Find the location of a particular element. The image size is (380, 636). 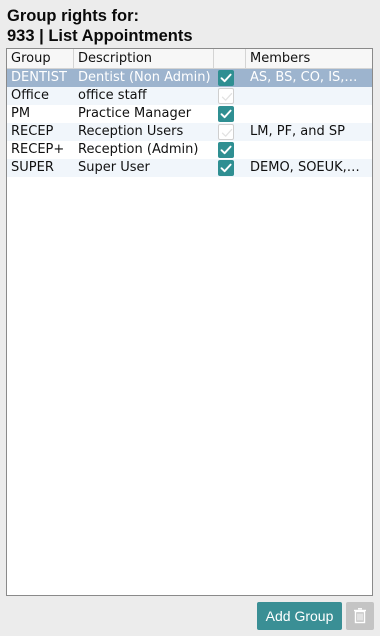

description-cell: Reception (Admin) is located at coordinates (138, 149).